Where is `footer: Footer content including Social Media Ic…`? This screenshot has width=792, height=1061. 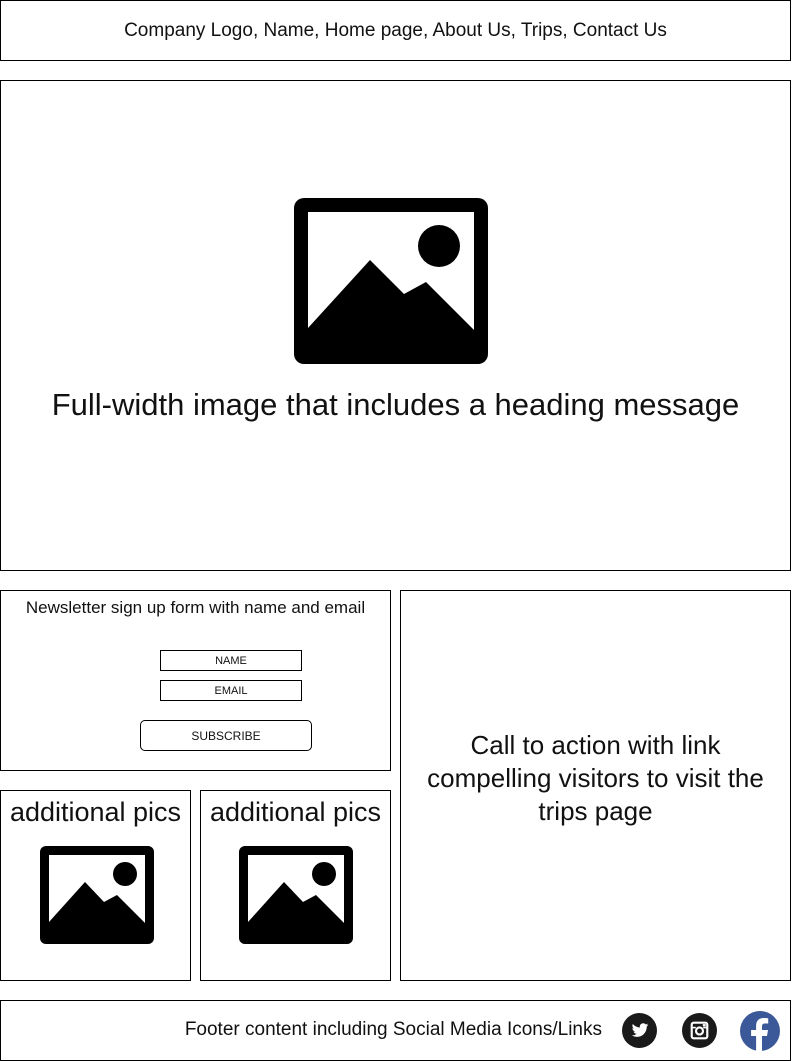 footer: Footer content including Social Media Ic… is located at coordinates (395, 1030).